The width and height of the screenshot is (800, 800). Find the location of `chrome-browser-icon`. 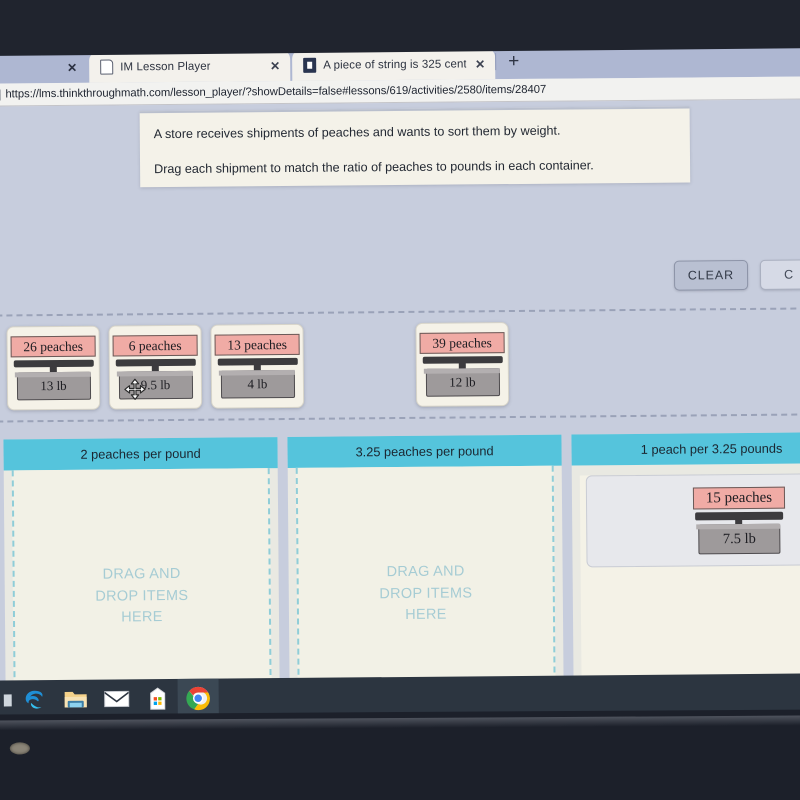

chrome-browser-icon is located at coordinates (198, 698).